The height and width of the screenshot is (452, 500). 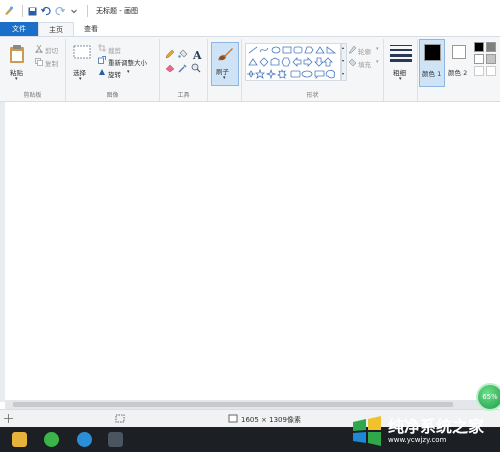 I want to click on horizontal-scrollbar, so click(x=245, y=404).